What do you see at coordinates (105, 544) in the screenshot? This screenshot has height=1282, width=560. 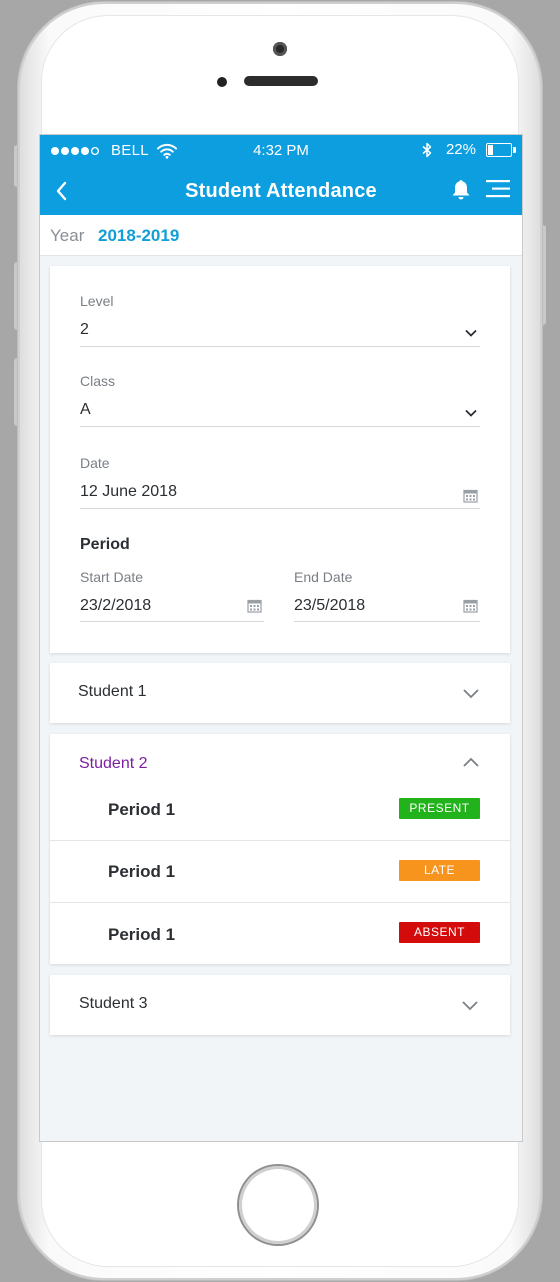 I see `period-title: Period` at bounding box center [105, 544].